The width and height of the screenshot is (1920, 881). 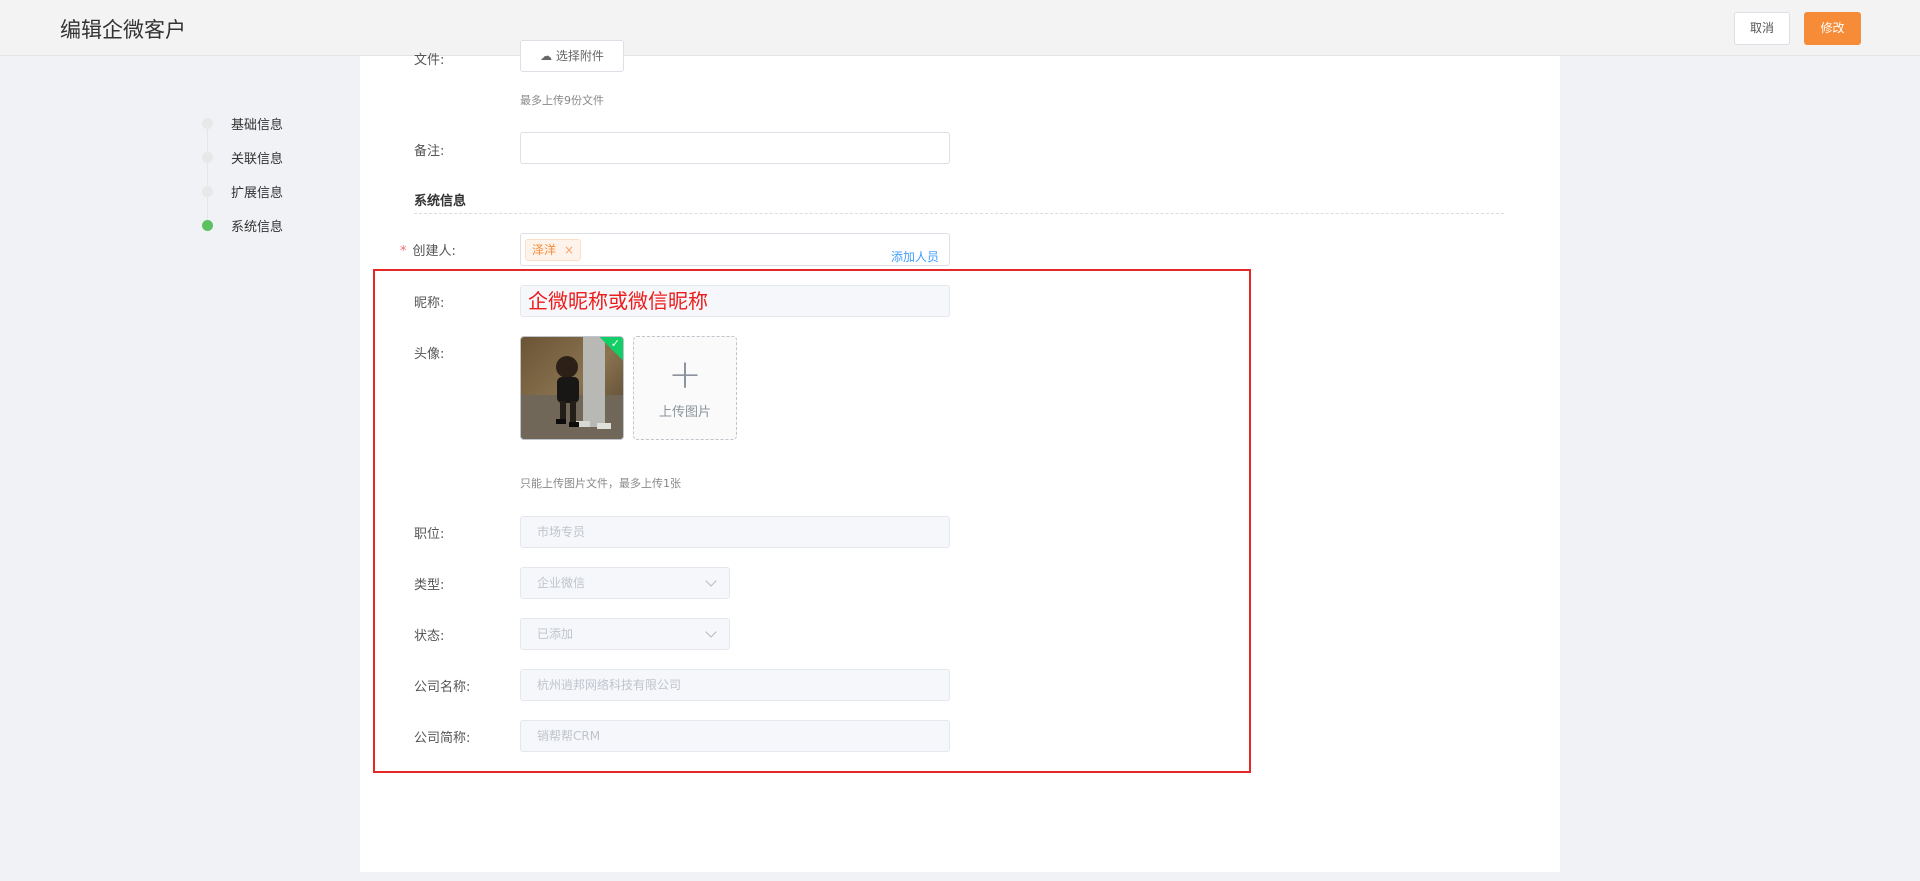 I want to click on cancel-button: 取消, so click(x=1762, y=28).